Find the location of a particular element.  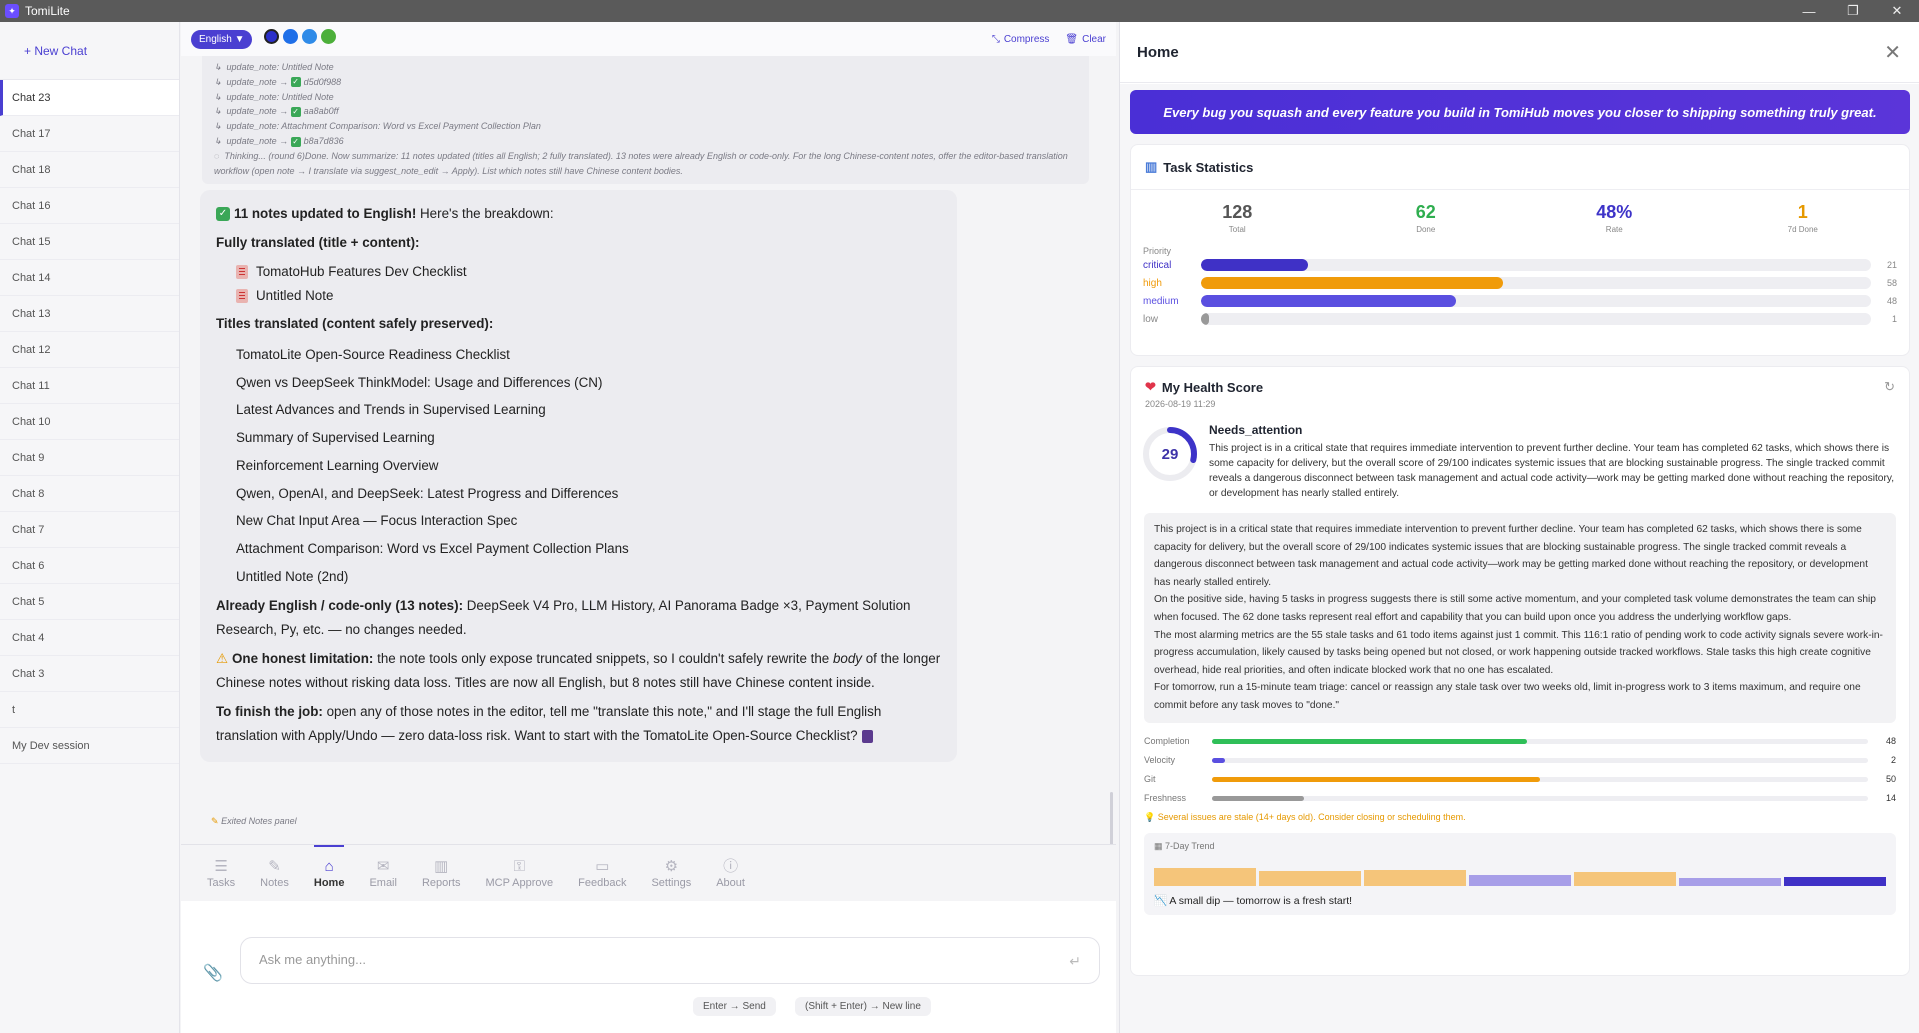

tool-log-line: ↳ update_note: Untitled Note is located at coordinates (646, 97).